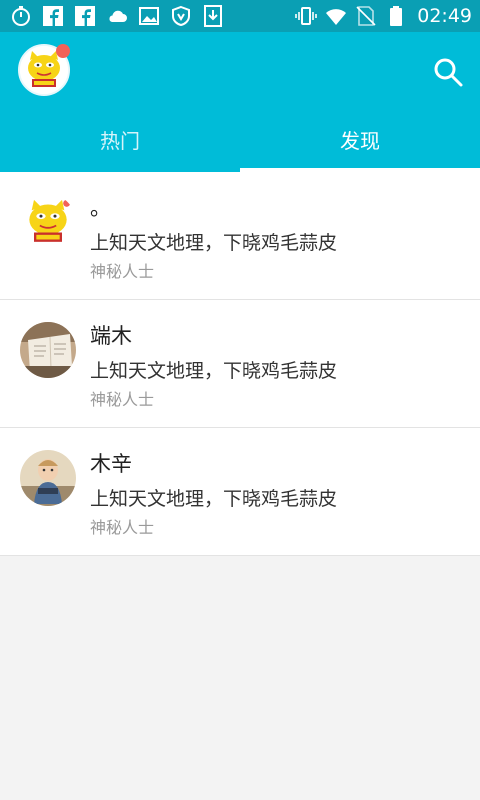 The width and height of the screenshot is (480, 800). What do you see at coordinates (366, 16) in the screenshot?
I see `no-sim-icon` at bounding box center [366, 16].